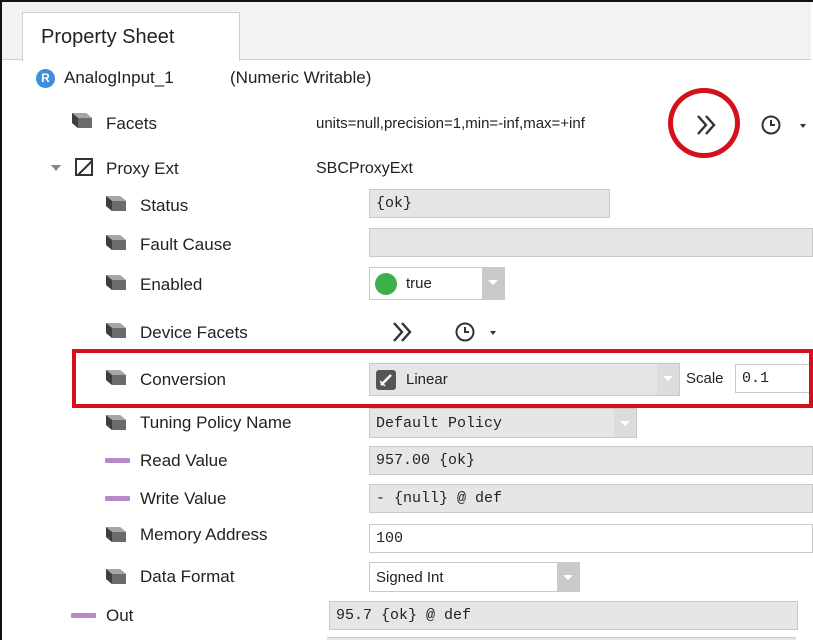 The width and height of the screenshot is (813, 640). I want to click on expand-triangle-icon, so click(56, 168).